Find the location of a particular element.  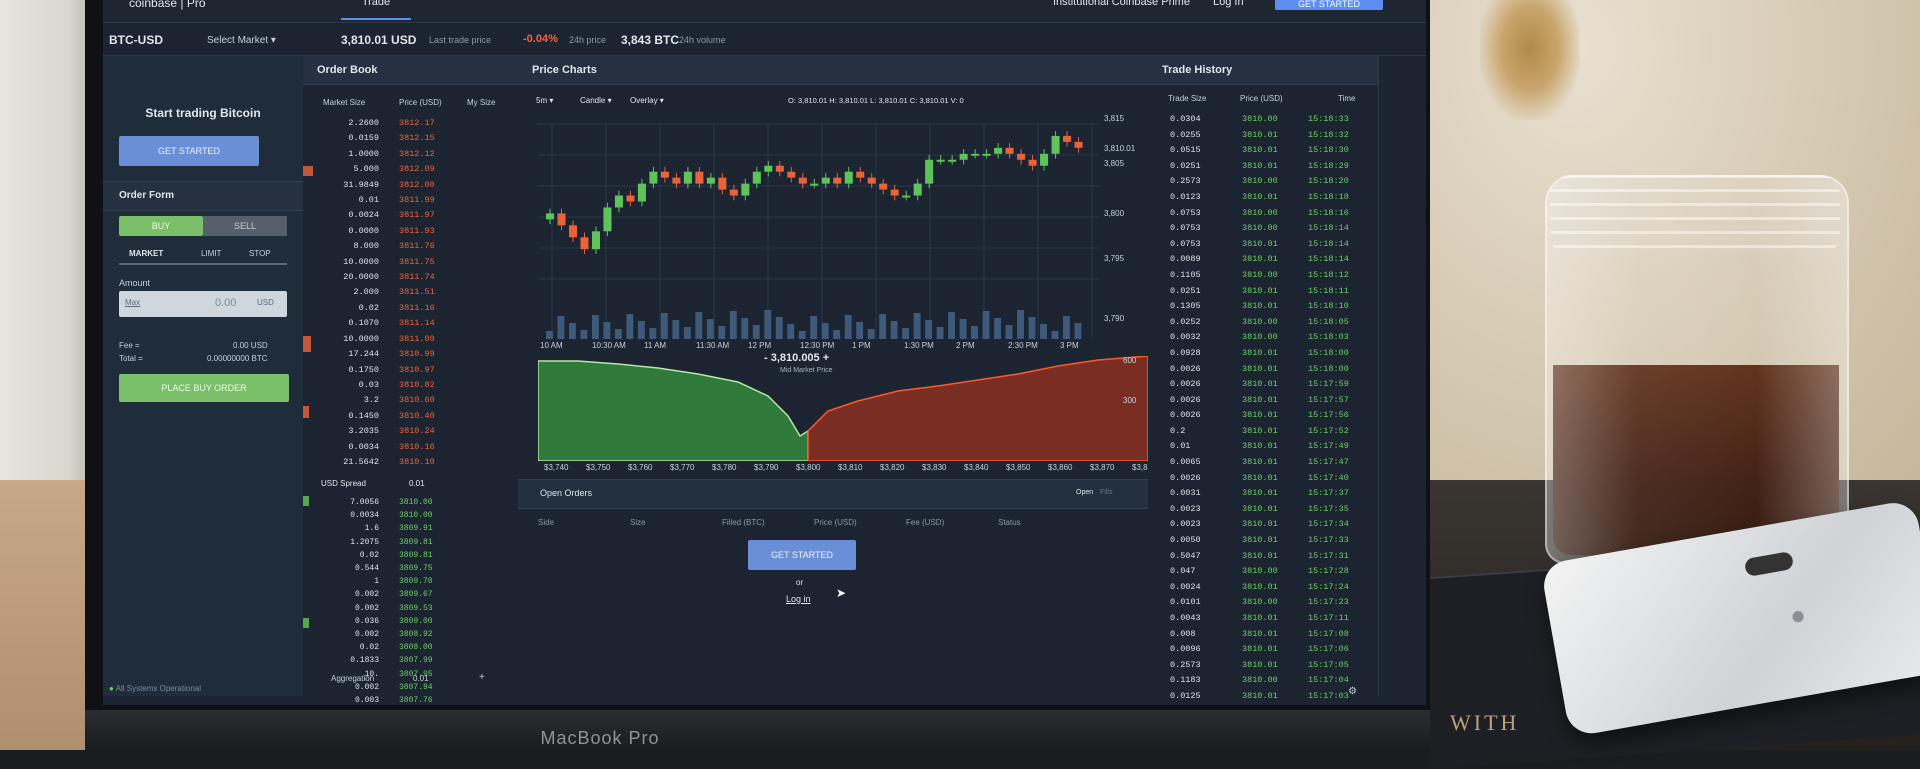

depth-tick: $3,860 is located at coordinates (1060, 467).